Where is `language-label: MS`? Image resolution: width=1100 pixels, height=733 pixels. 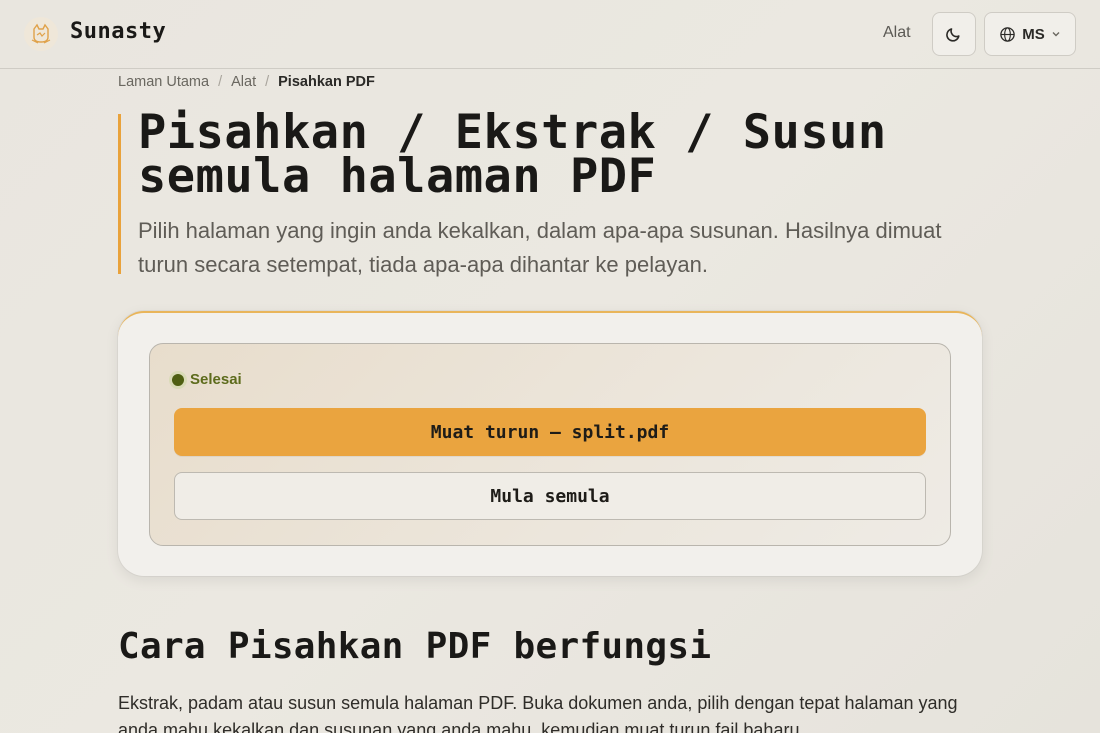 language-label: MS is located at coordinates (1033, 34).